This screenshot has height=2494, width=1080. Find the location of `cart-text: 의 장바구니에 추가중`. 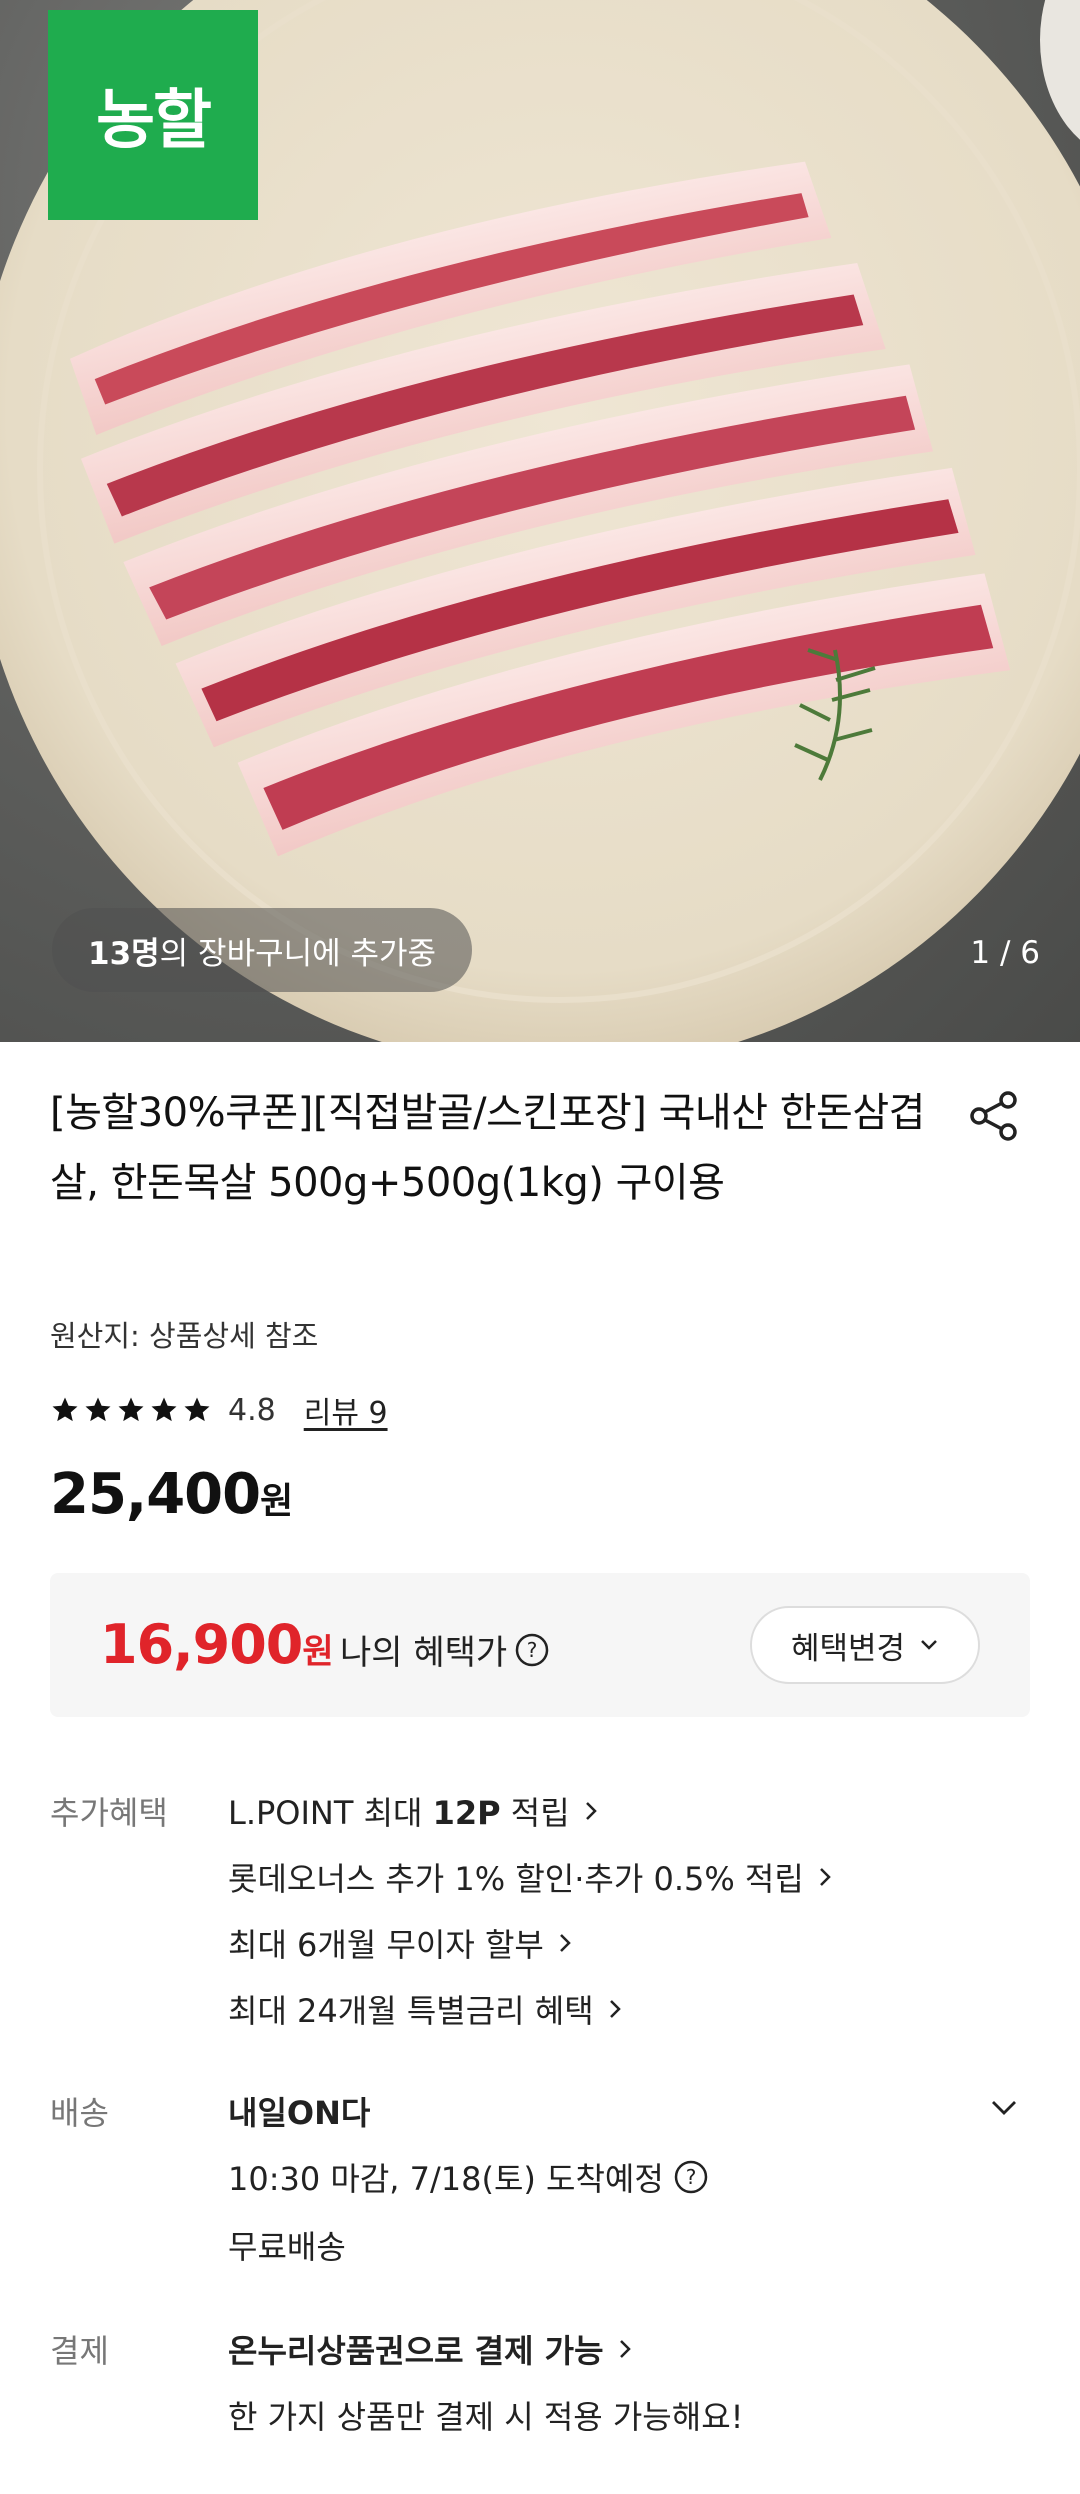

cart-text: 의 장바구니에 추가중 is located at coordinates (298, 953).